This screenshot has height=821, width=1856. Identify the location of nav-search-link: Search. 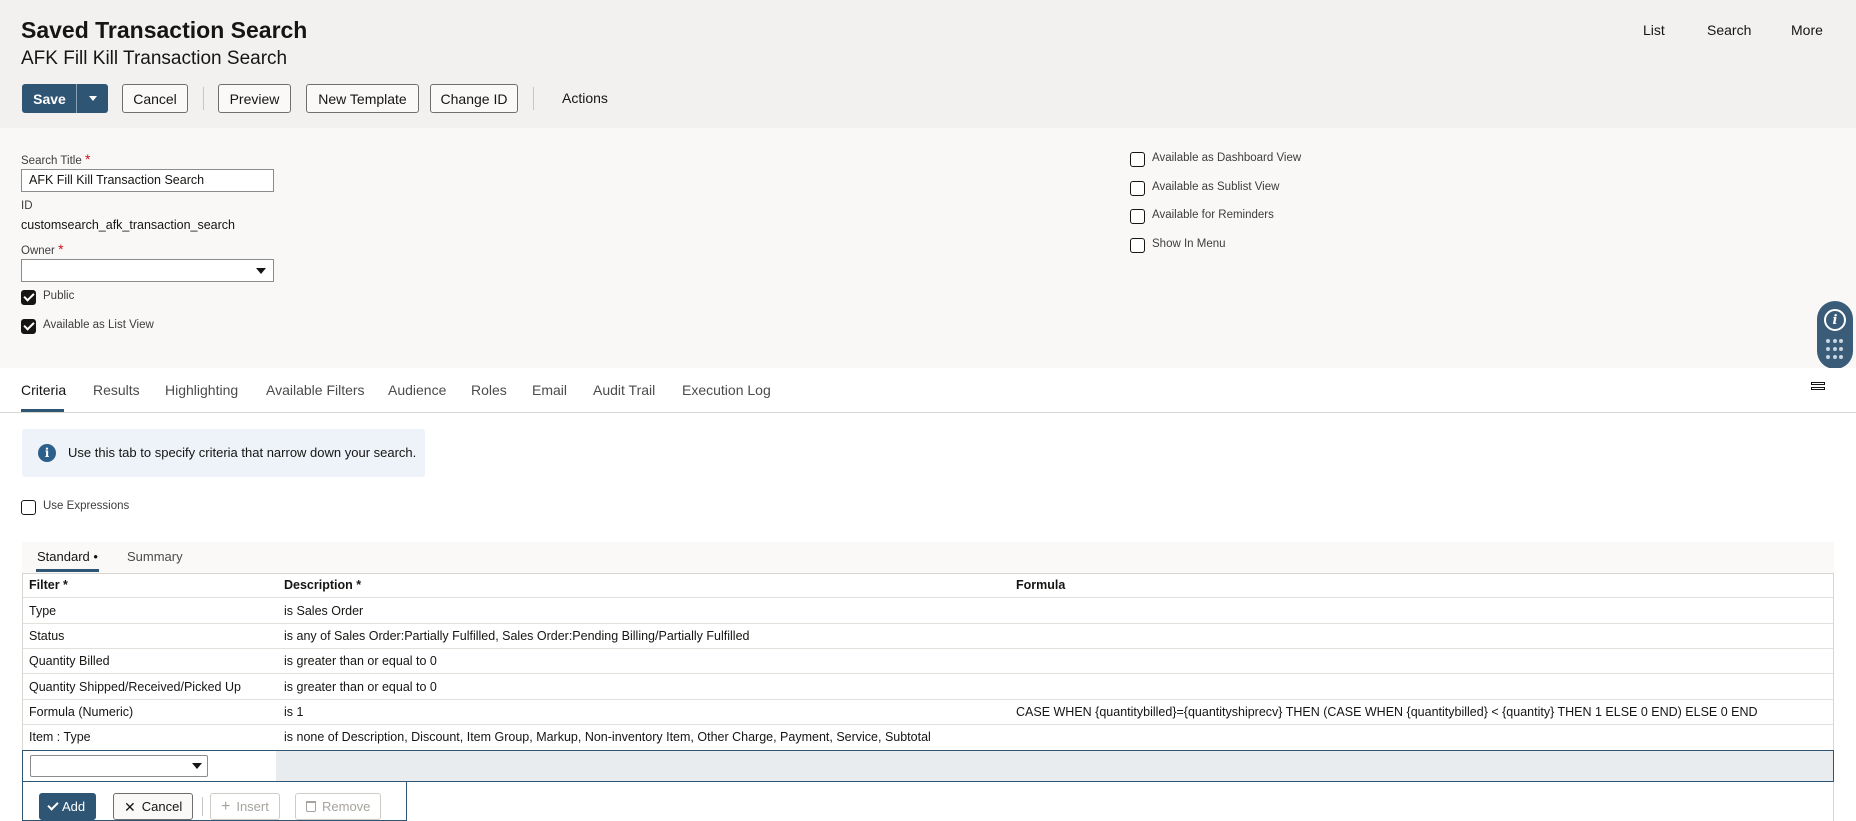
(1729, 30).